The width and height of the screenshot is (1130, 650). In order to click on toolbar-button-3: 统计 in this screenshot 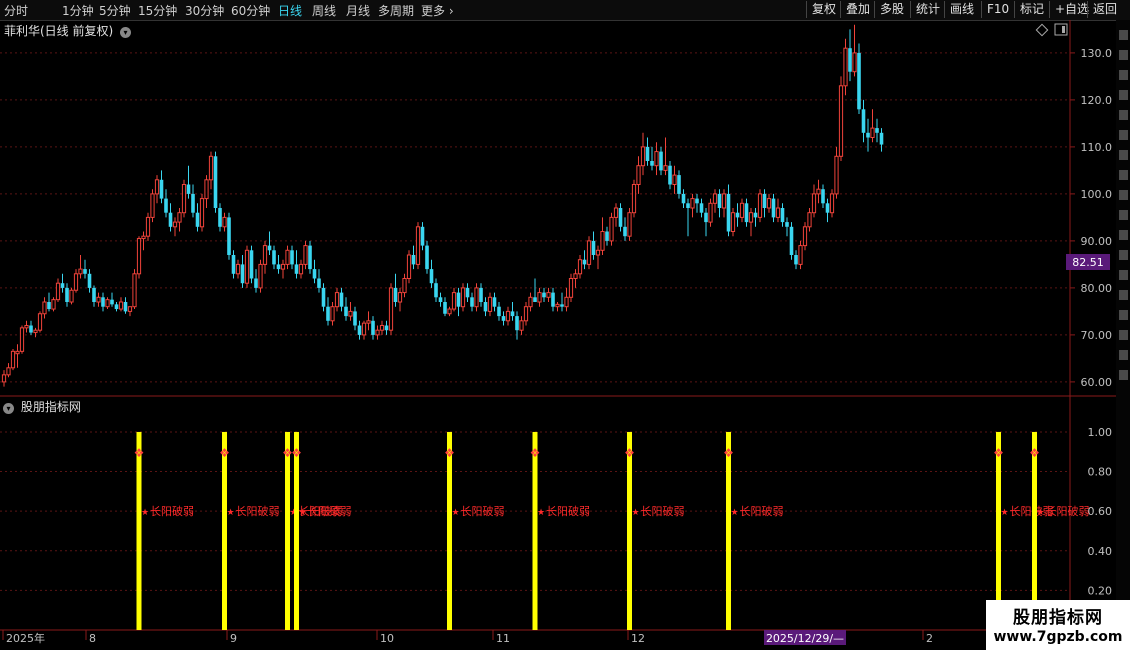, I will do `click(927, 9)`.